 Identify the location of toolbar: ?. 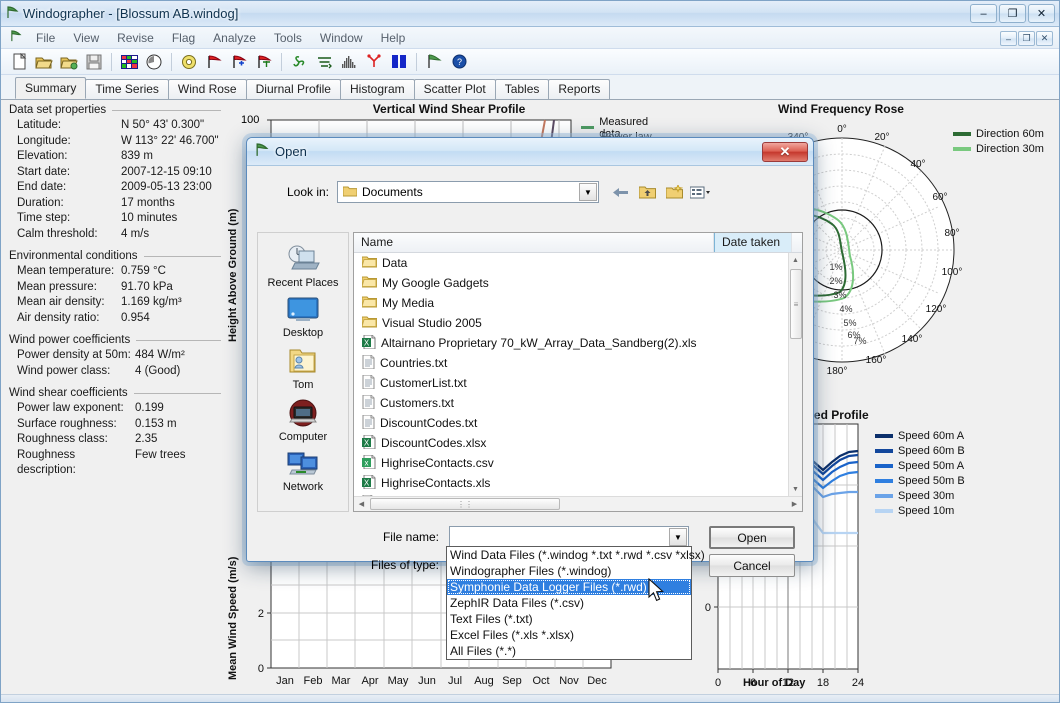
(530, 62).